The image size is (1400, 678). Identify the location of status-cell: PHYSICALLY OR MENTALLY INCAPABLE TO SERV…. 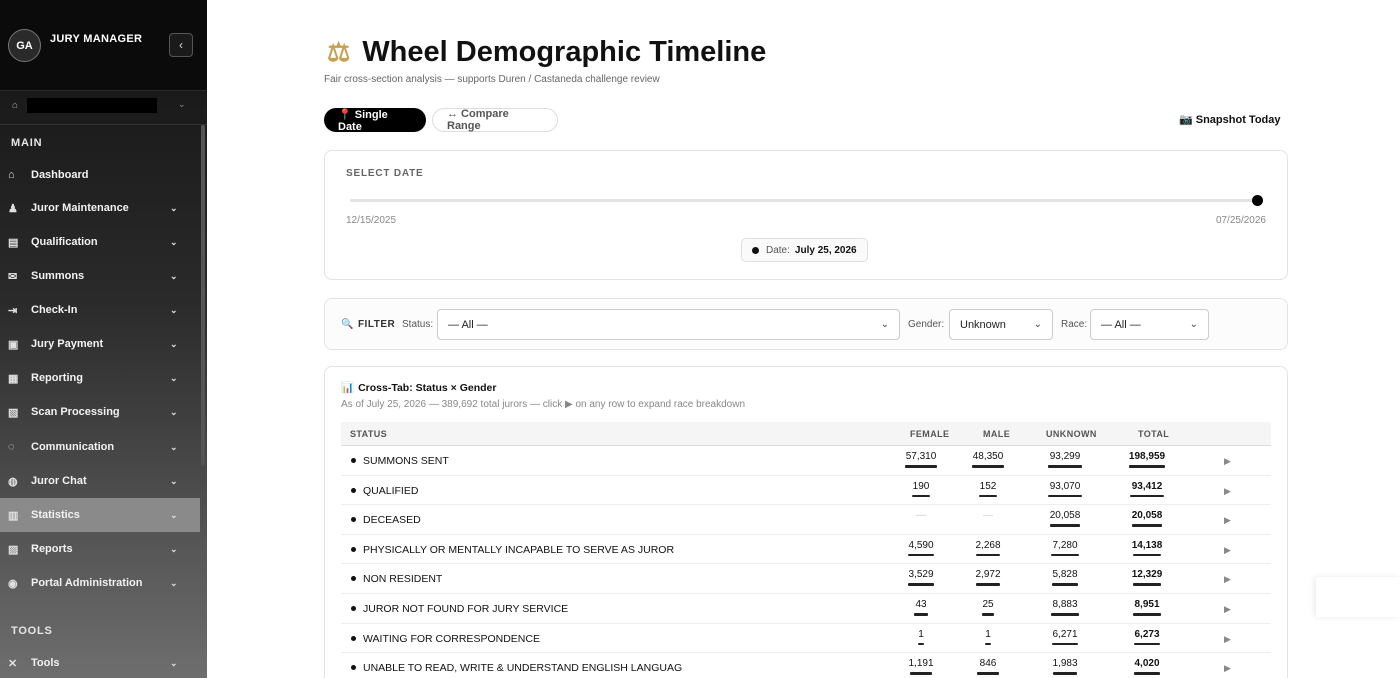
(519, 549).